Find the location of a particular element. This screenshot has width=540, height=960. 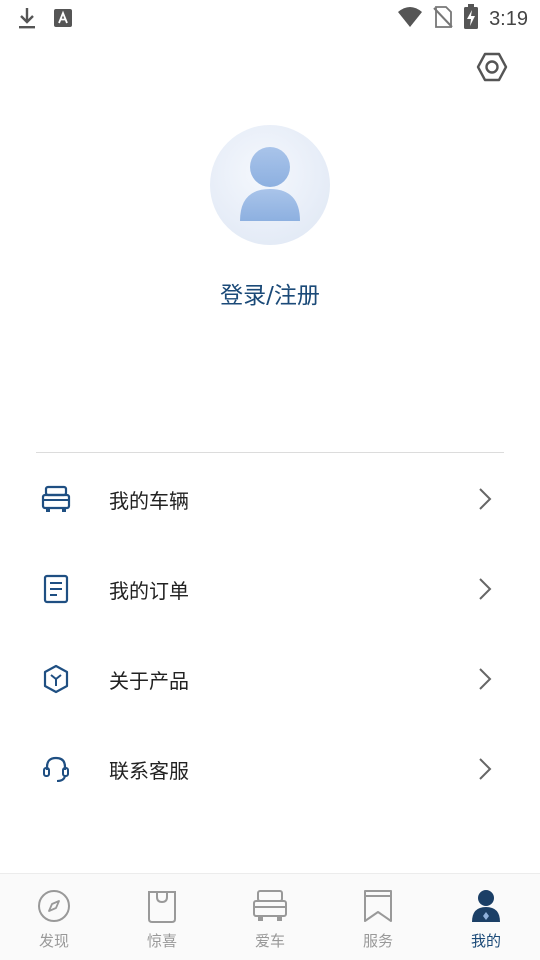

tab-mine: 我的 is located at coordinates (486, 917).